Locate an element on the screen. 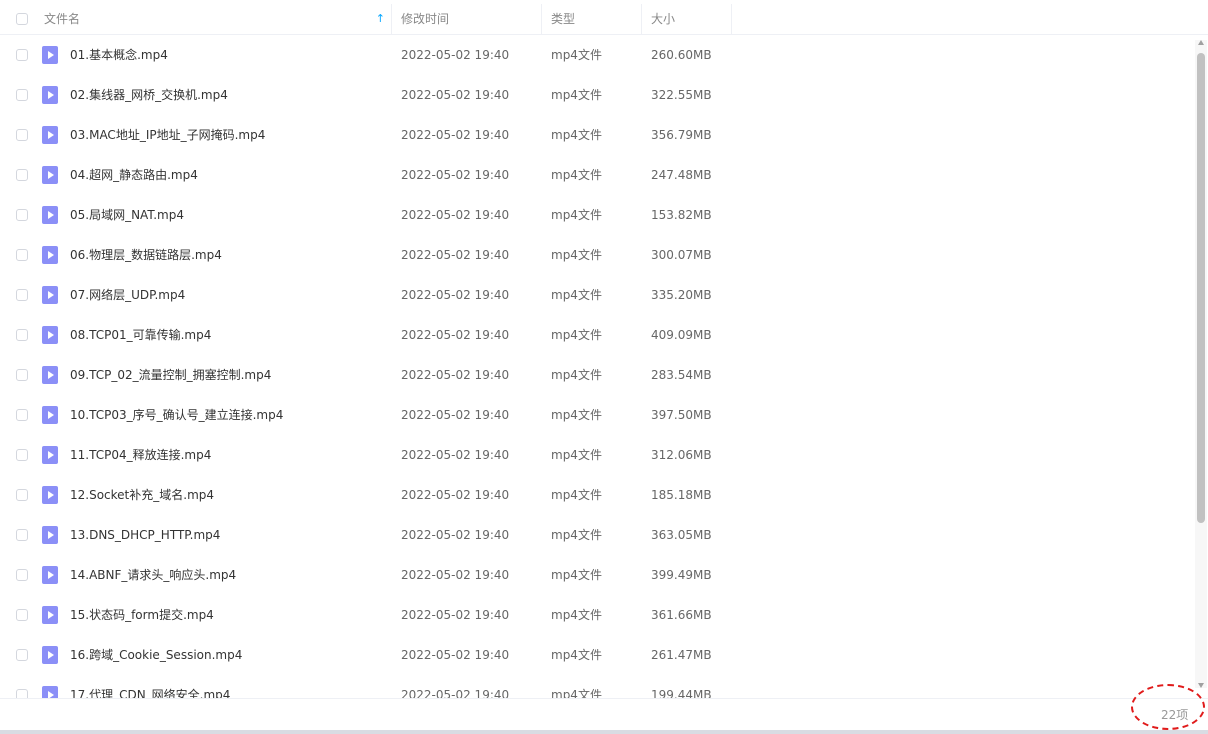 This screenshot has width=1208, height=734. file-name: 17.代理_CDN_网络安全.mp4 is located at coordinates (150, 686).